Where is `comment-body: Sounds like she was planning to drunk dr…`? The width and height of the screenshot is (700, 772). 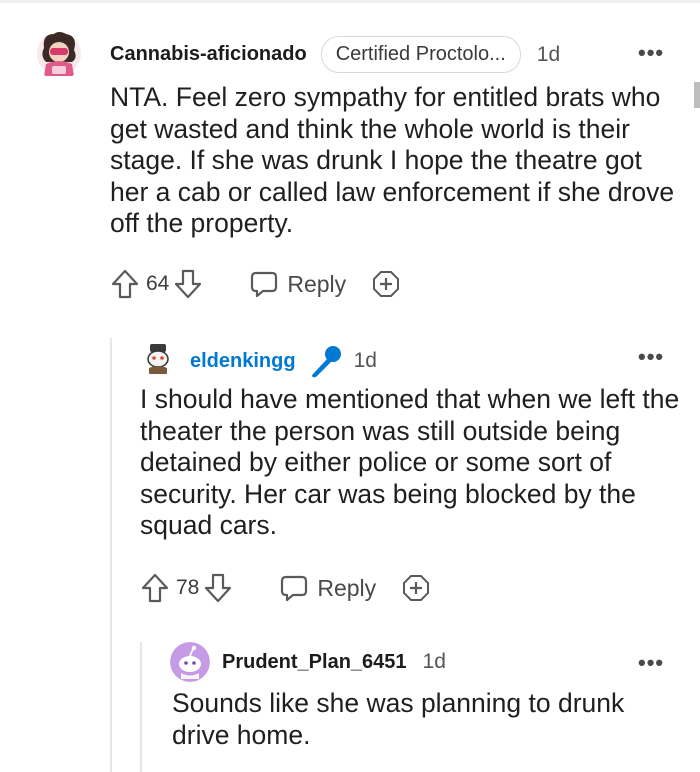 comment-body: Sounds like she was planning to drunk dr… is located at coordinates (398, 719).